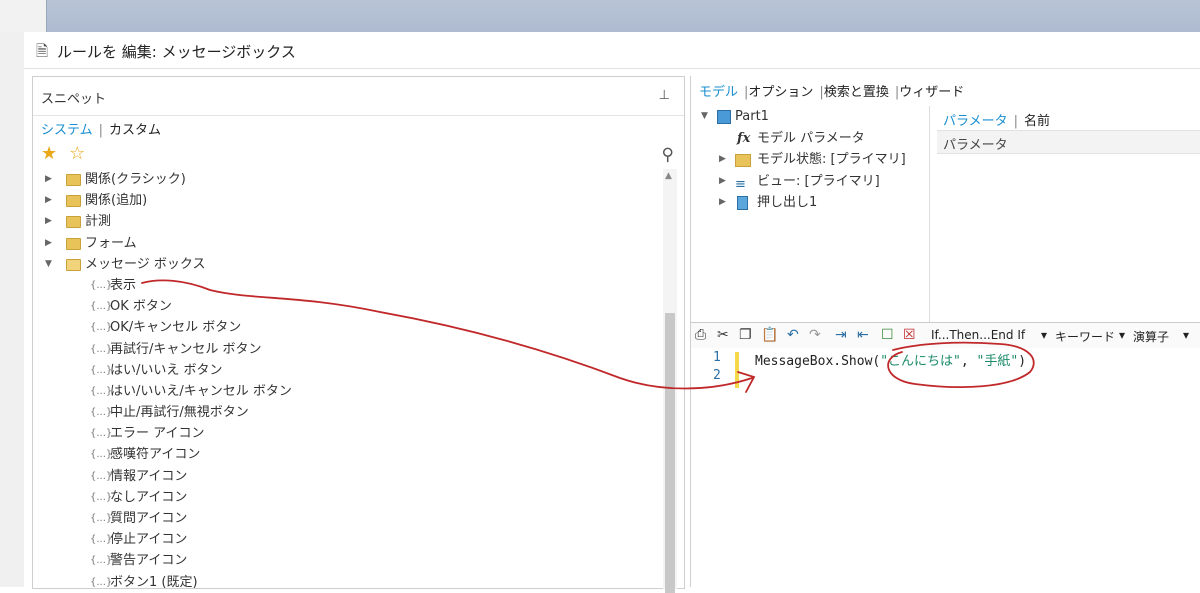  What do you see at coordinates (670, 453) in the screenshot?
I see `scrollbar-thumb` at bounding box center [670, 453].